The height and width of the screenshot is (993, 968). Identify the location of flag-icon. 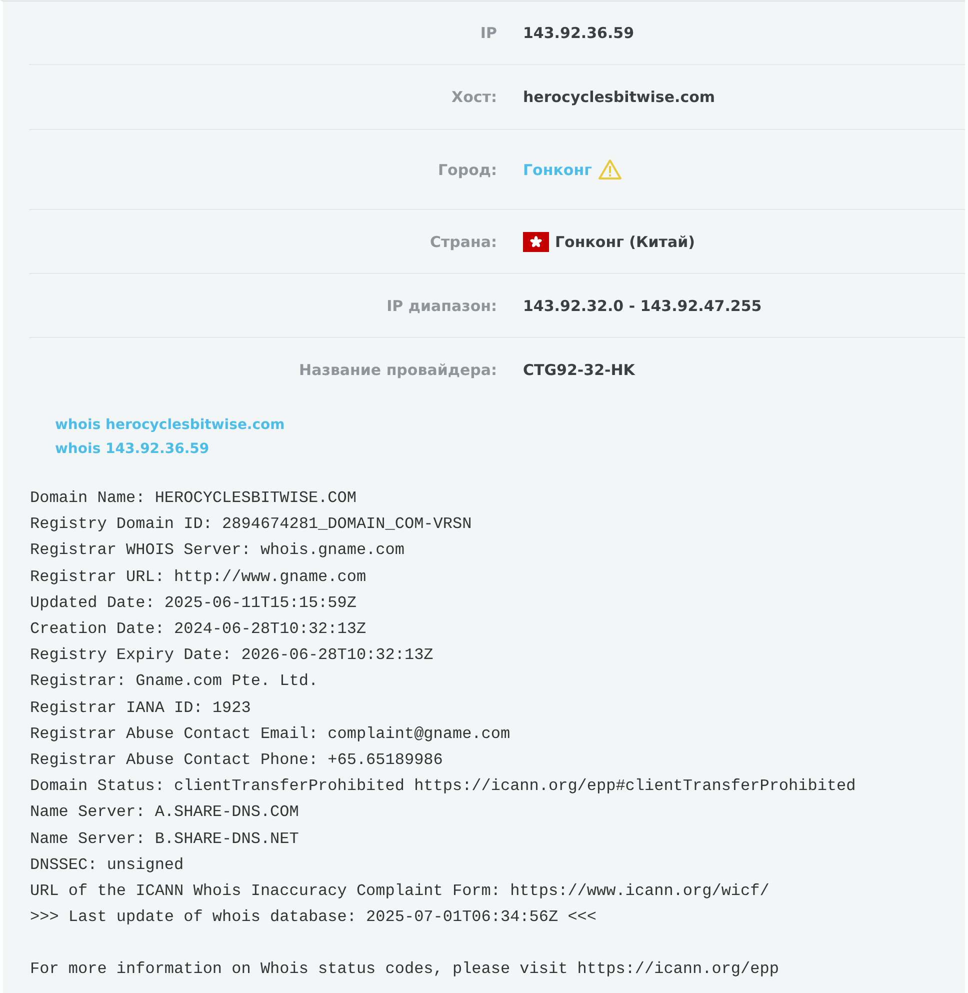
(536, 242).